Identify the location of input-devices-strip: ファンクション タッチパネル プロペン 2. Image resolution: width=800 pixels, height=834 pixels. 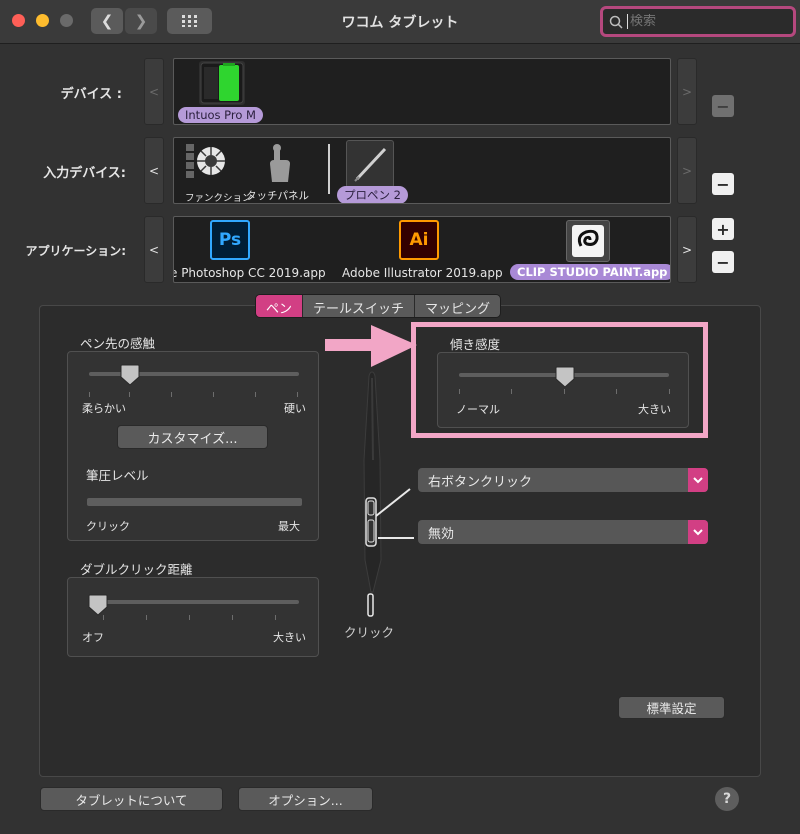
(422, 170).